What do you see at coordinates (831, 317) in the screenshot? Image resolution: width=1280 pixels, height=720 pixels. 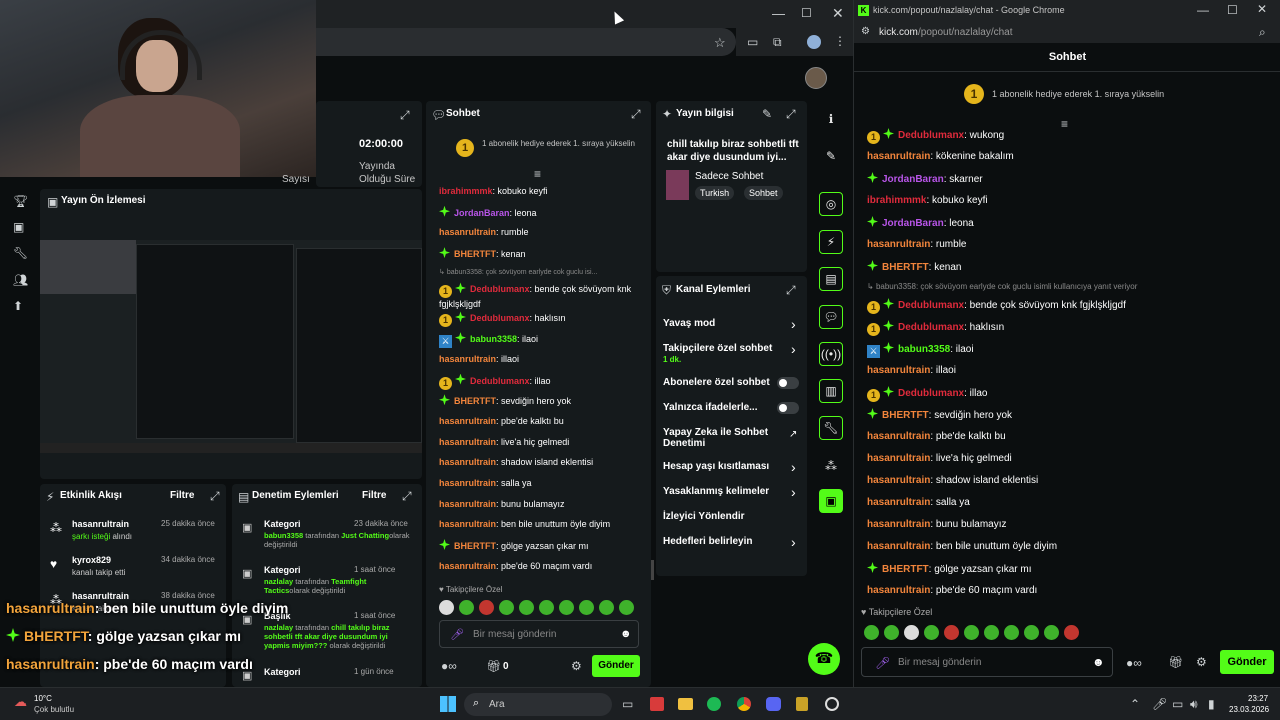 I see `chat-icon: 💬︎` at bounding box center [831, 317].